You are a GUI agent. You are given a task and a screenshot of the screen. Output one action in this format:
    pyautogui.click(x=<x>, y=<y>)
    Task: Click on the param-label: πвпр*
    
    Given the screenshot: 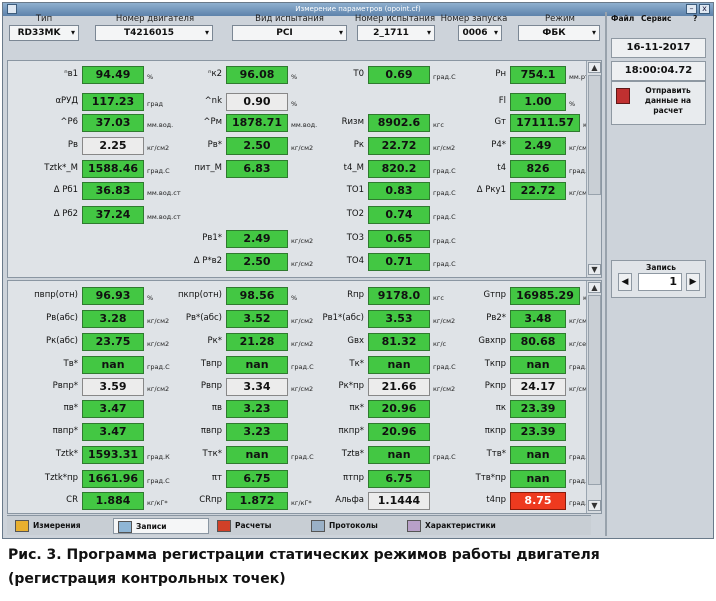 What is the action you would take?
    pyautogui.click(x=65, y=431)
    